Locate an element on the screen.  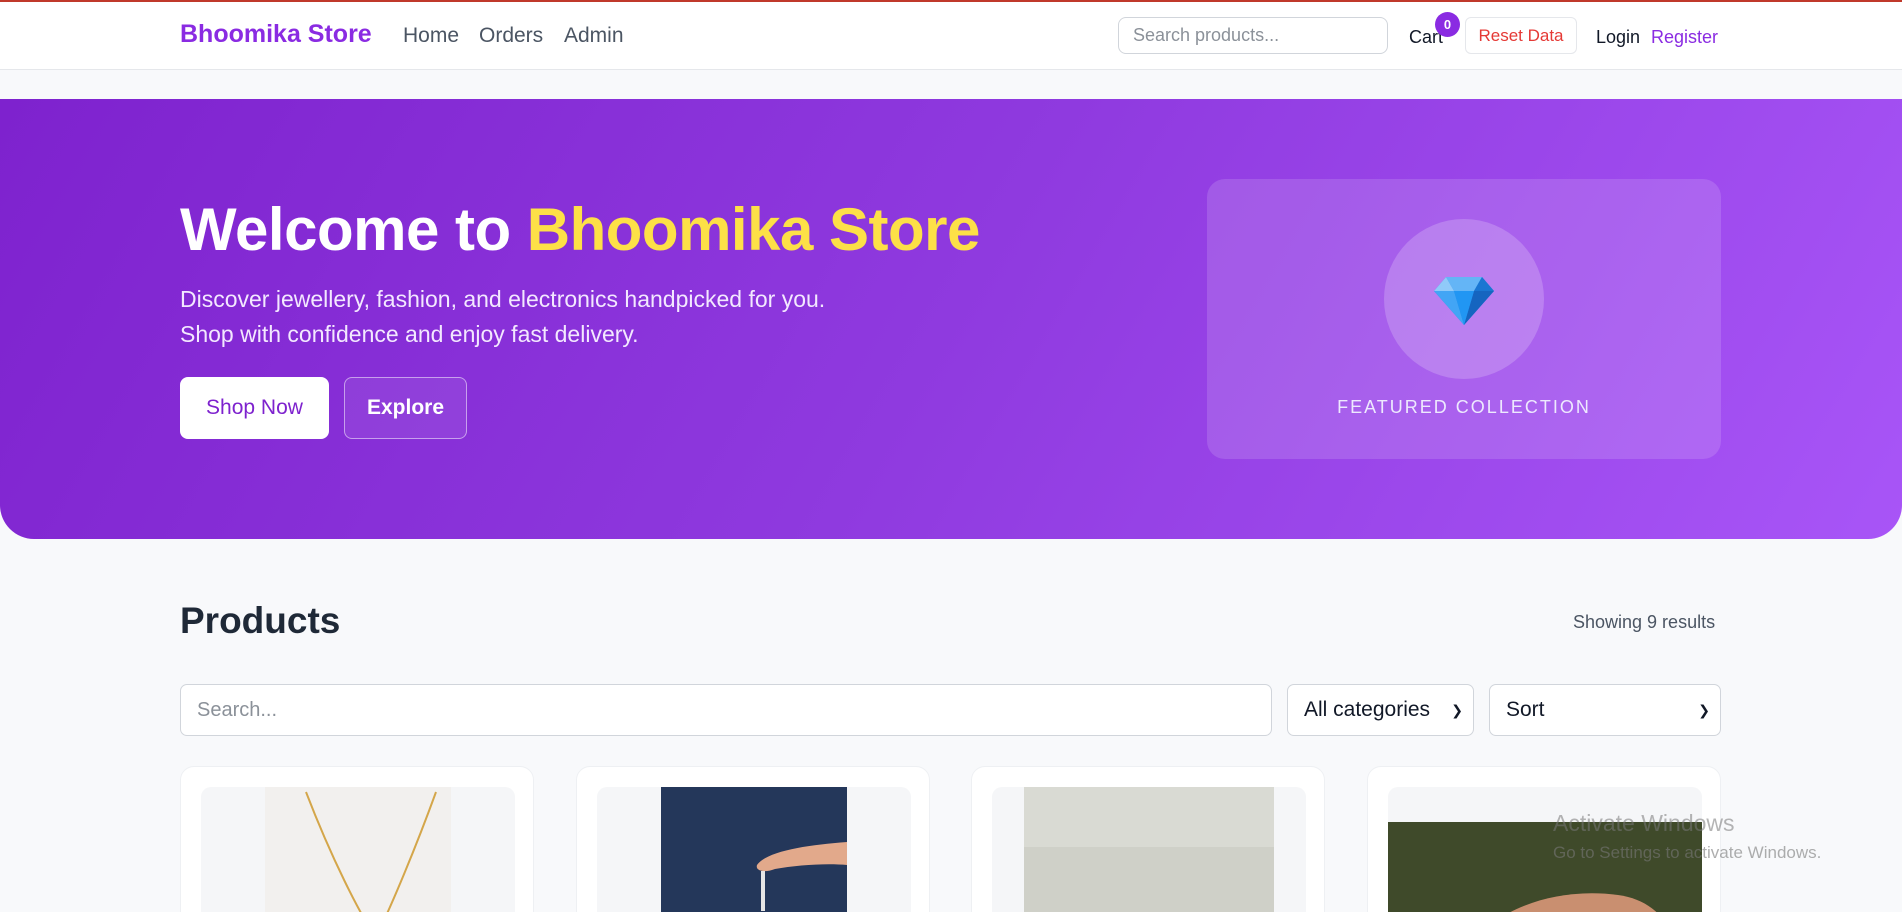
sort-select-value: Sort is located at coordinates (1525, 709).